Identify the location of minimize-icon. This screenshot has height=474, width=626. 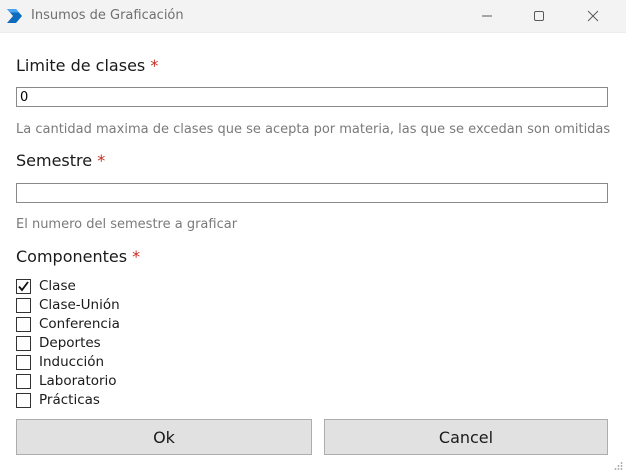
(487, 16).